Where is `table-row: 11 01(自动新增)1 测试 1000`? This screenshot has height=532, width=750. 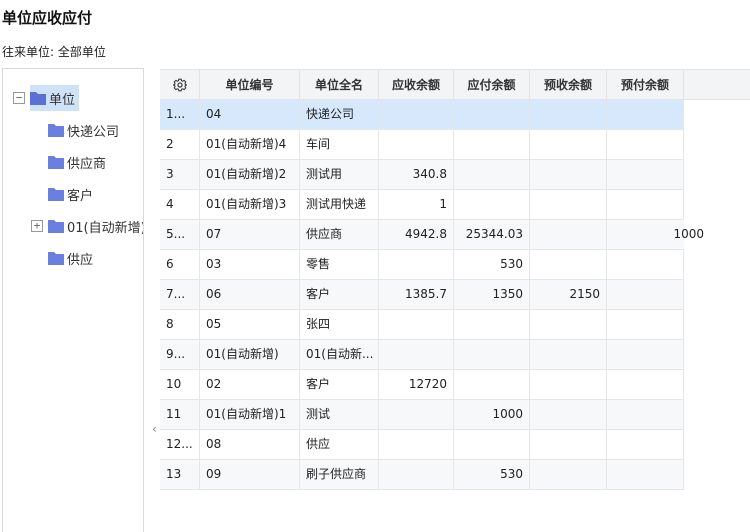 table-row: 11 01(自动新增)1 测试 1000 is located at coordinates (422, 415).